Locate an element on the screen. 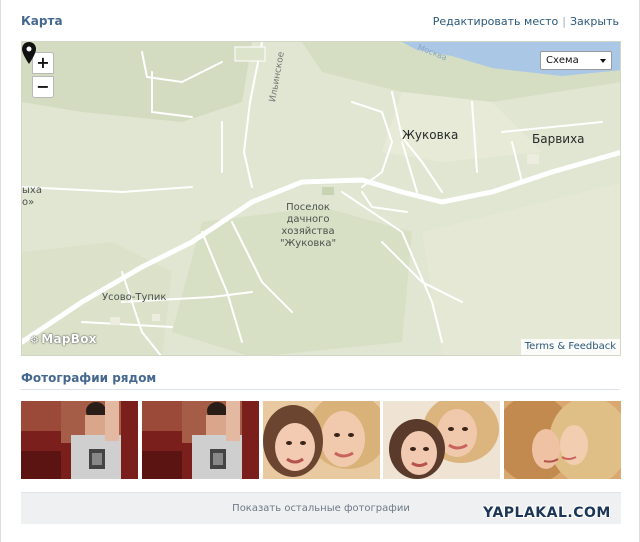 The image size is (640, 542). edit-place-link: Редактировать место is located at coordinates (496, 21).